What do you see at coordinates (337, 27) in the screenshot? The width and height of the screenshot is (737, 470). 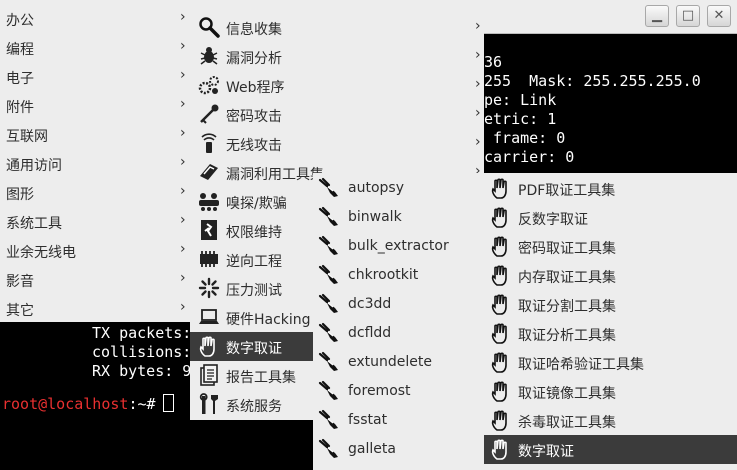 I see `menu-item-kali: 信息收集 ›` at bounding box center [337, 27].